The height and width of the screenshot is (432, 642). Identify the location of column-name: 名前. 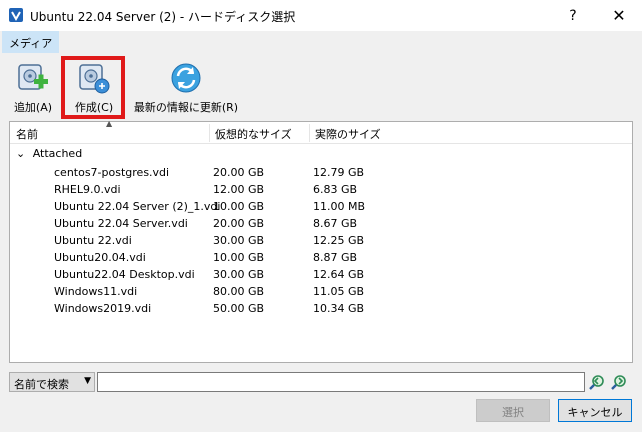
(109, 133).